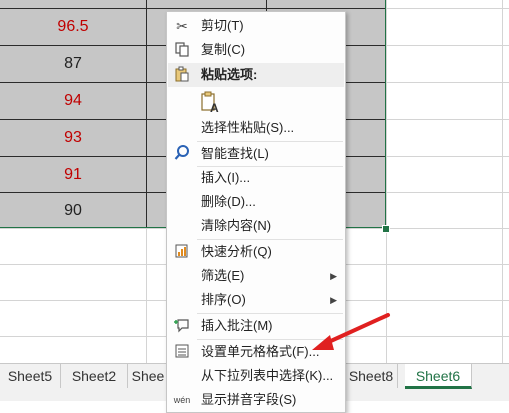 Image resolution: width=509 pixels, height=413 pixels. Describe the element at coordinates (438, 376) in the screenshot. I see `sheet-tab-active: Sheet6` at that location.